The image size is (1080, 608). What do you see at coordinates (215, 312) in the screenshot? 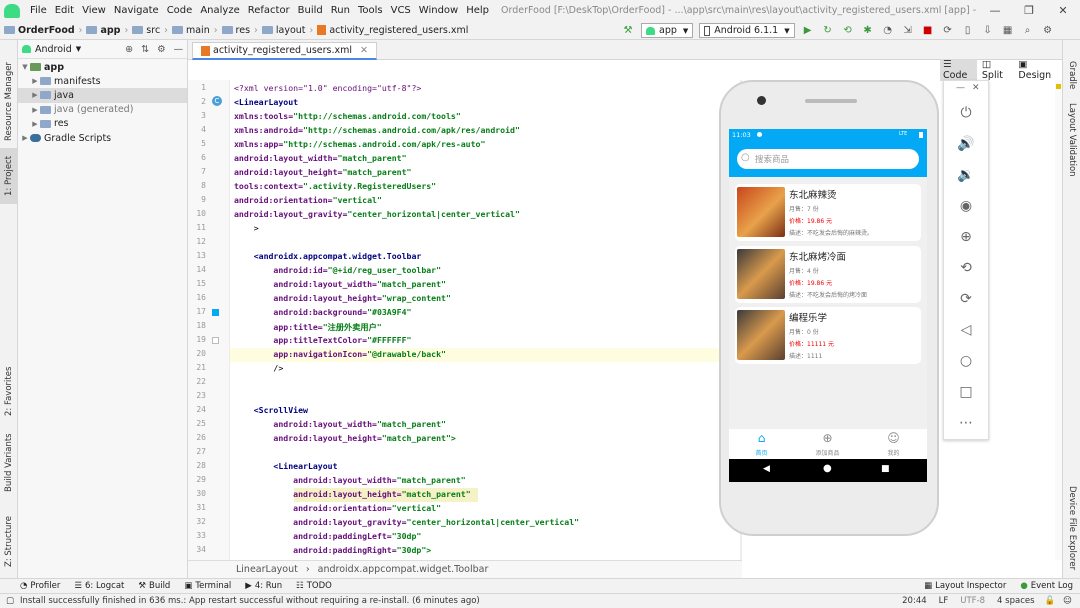
I see `color-swatch-icon` at bounding box center [215, 312].